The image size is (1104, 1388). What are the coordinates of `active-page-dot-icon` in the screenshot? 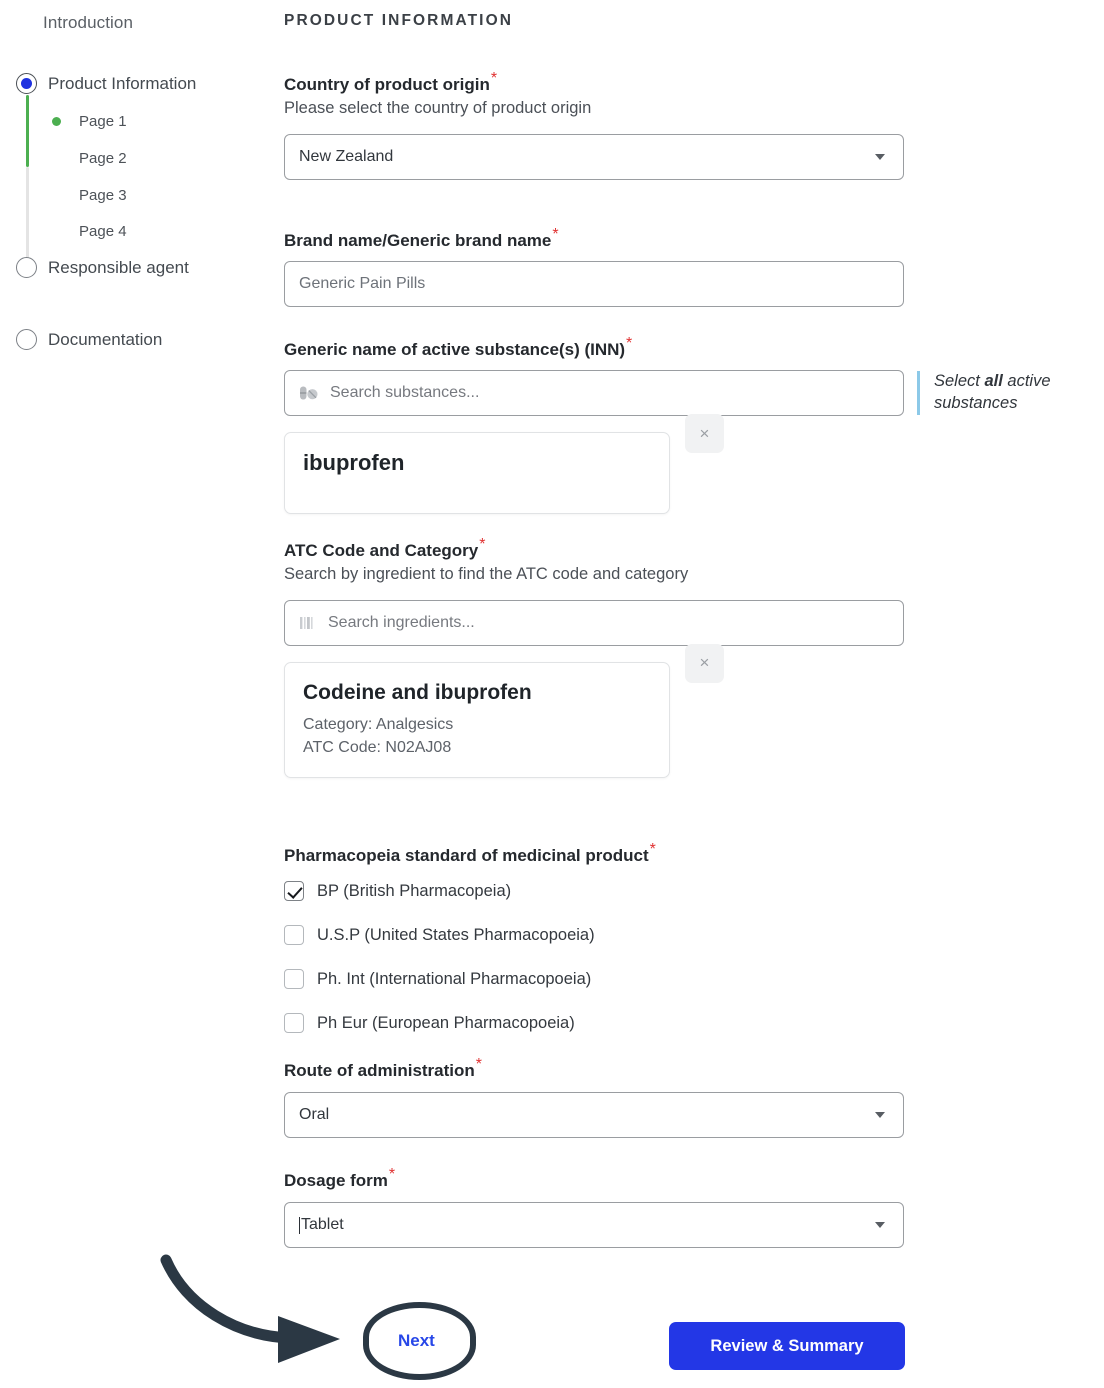 It's located at (56, 121).